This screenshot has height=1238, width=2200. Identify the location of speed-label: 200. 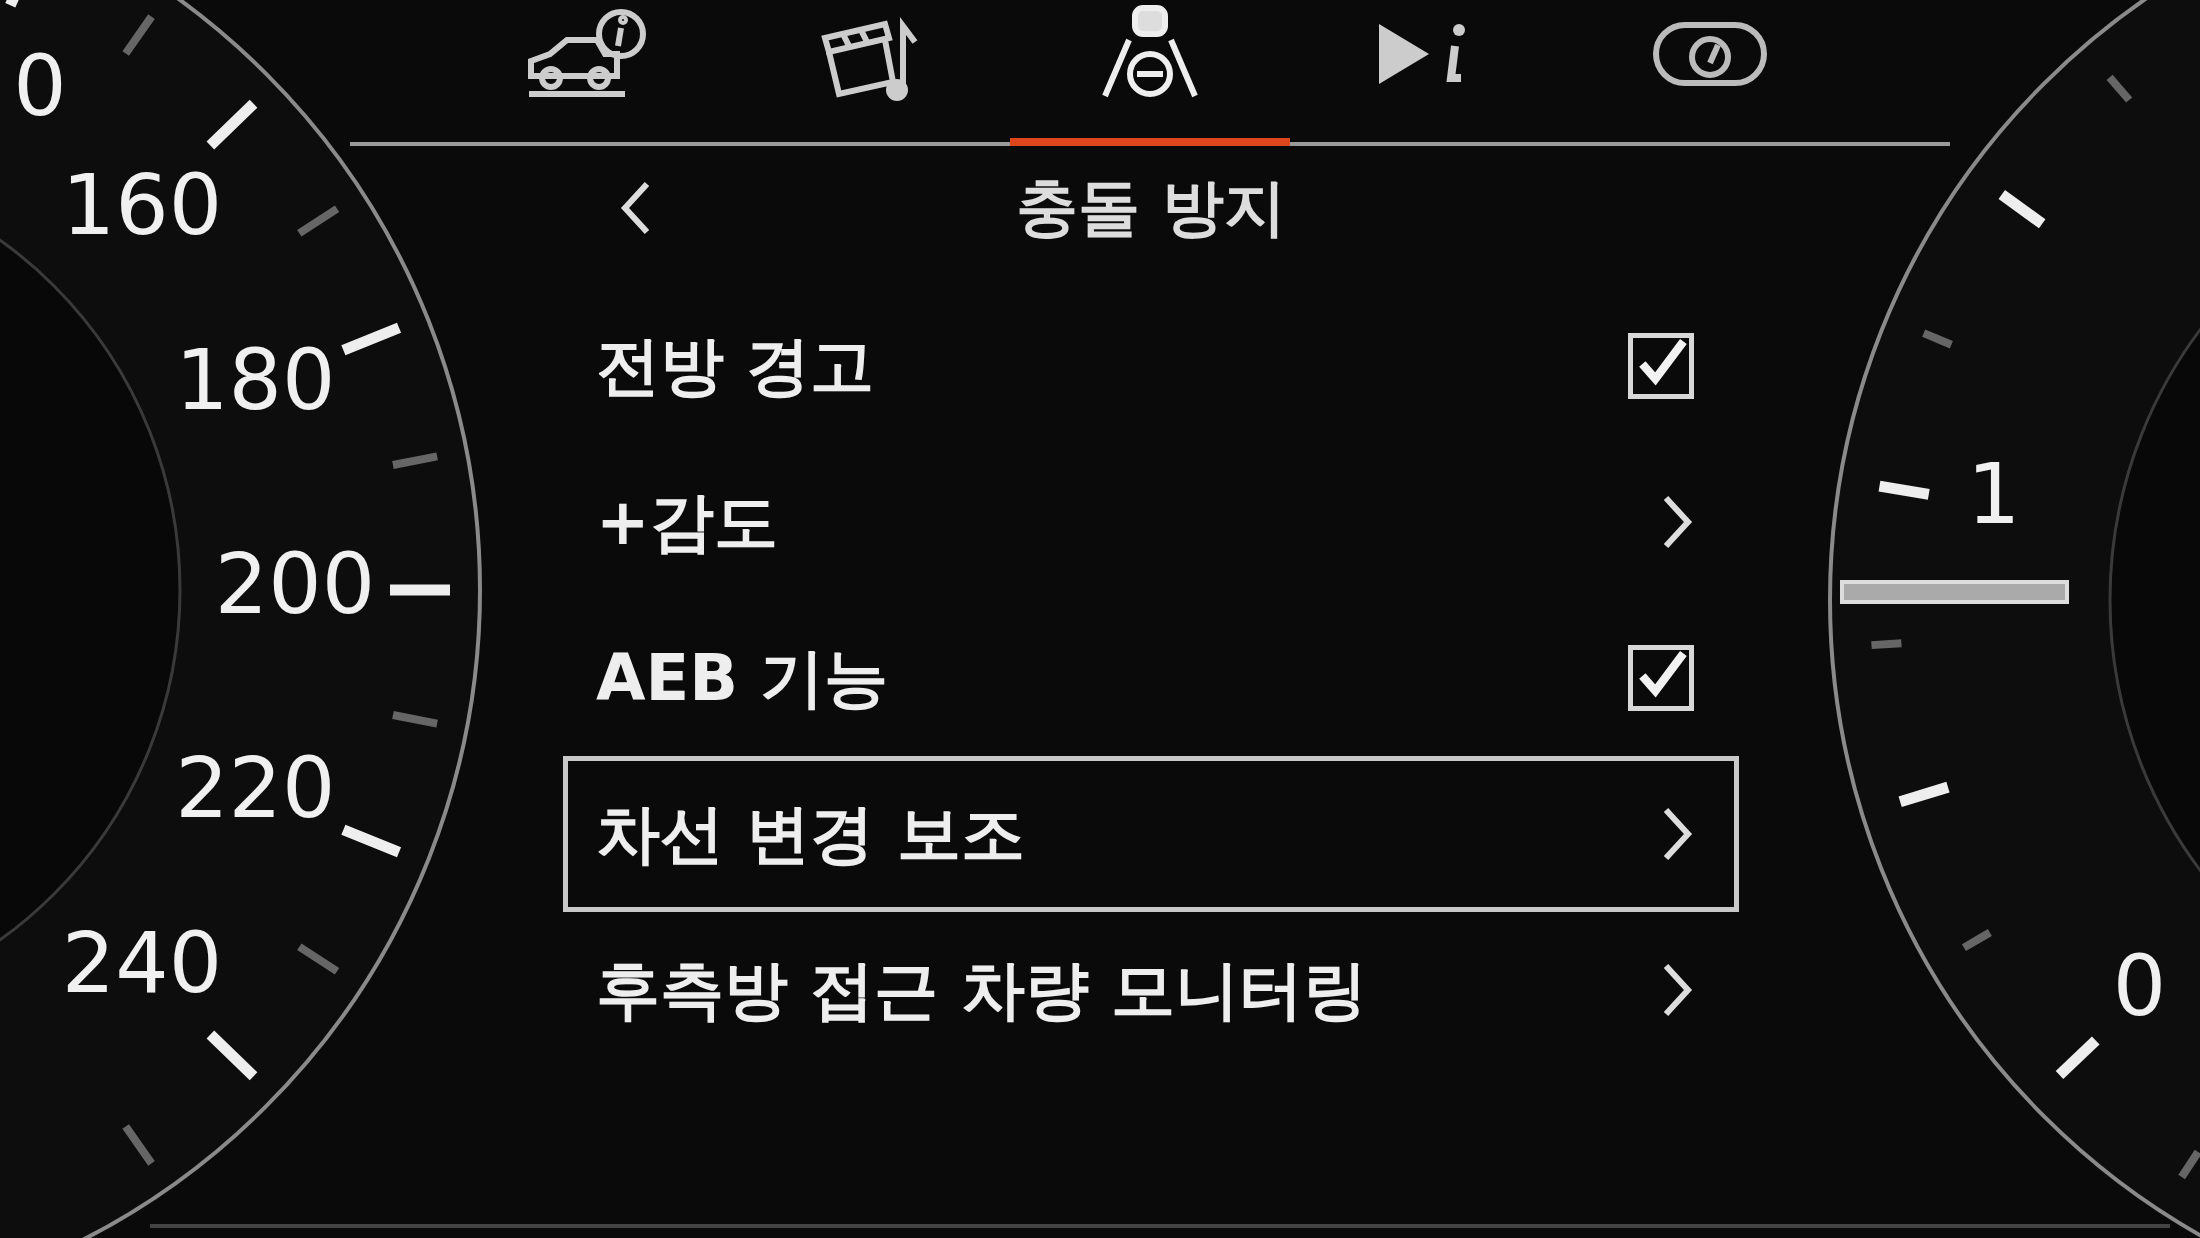
(295, 583).